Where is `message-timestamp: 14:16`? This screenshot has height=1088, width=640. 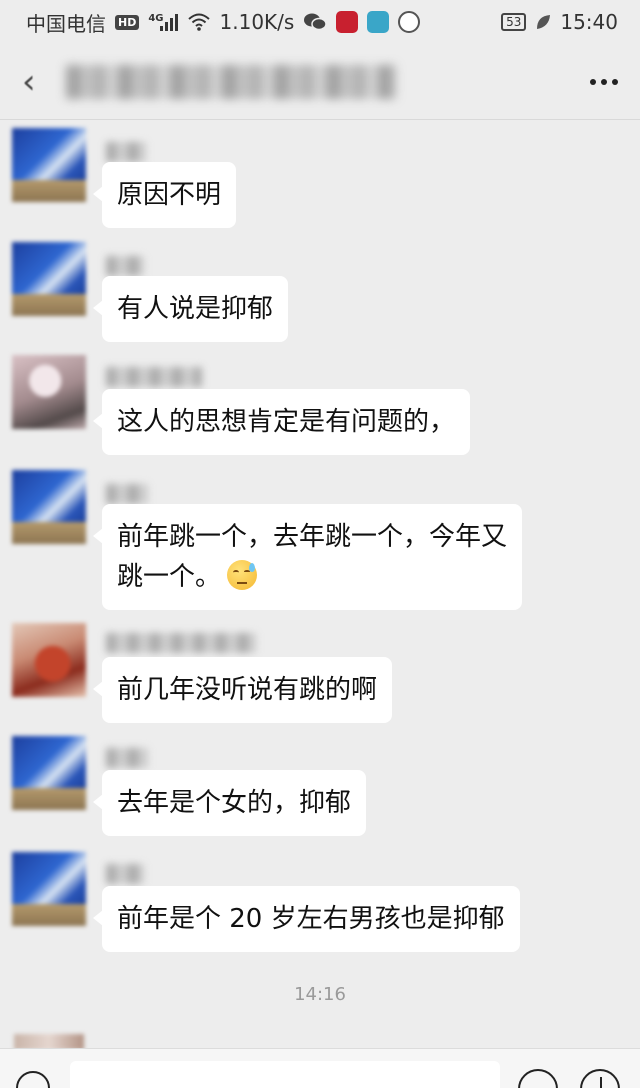
message-timestamp: 14:16 is located at coordinates (320, 994).